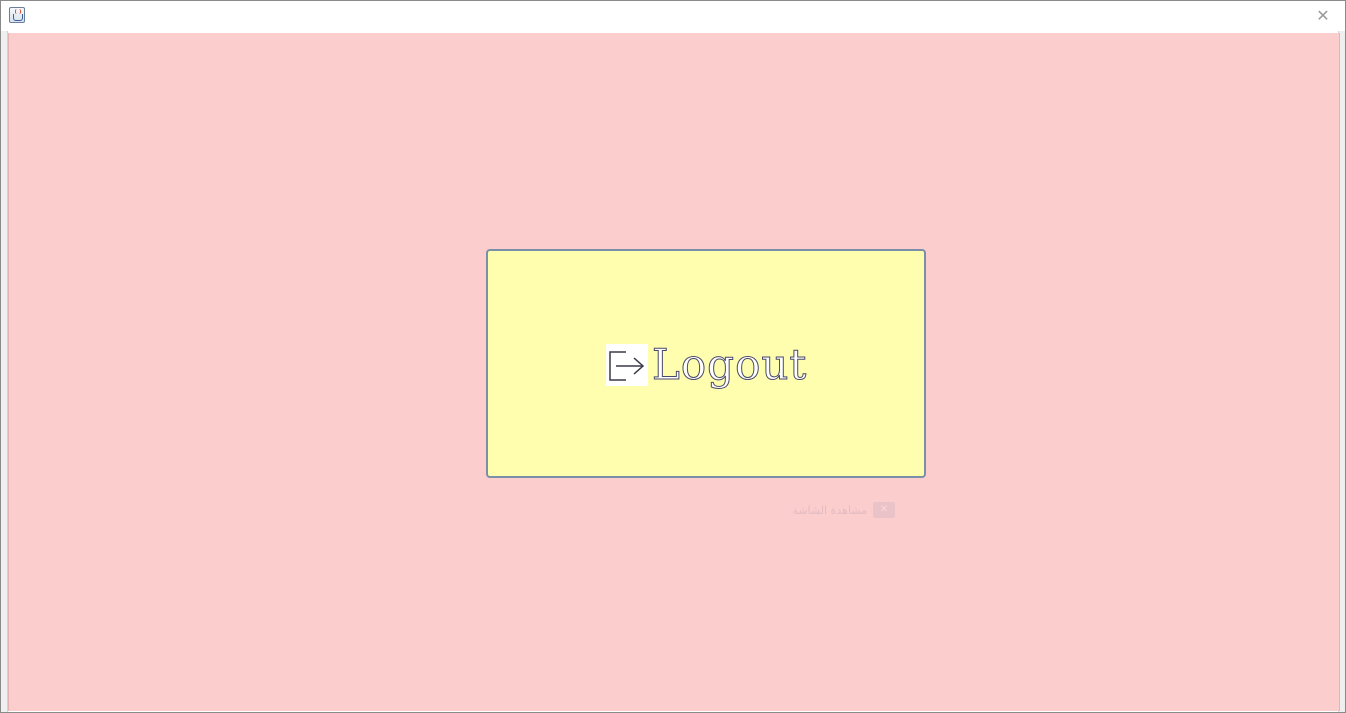 This screenshot has width=1346, height=713. I want to click on faded-tooltip-text: مشاهدة الشاشة, so click(829, 510).